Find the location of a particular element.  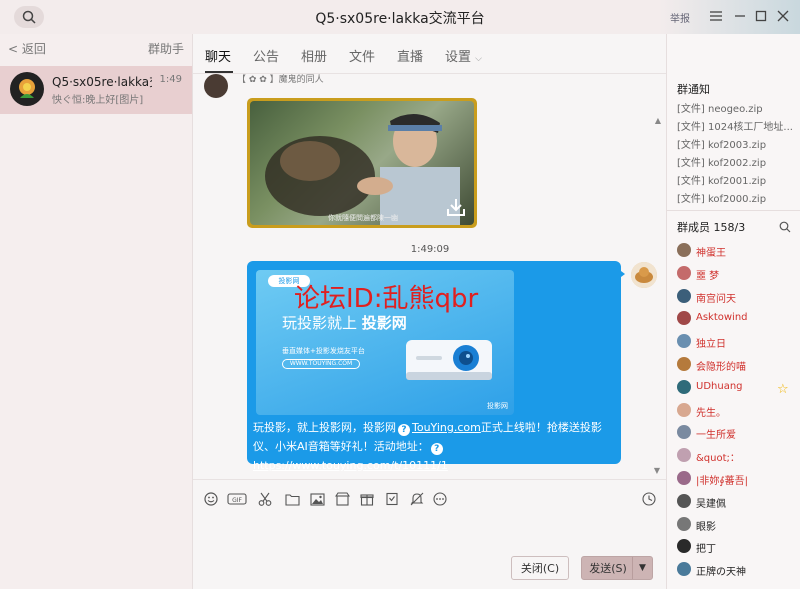

member-name: 会隐形的喵 is located at coordinates (721, 367).